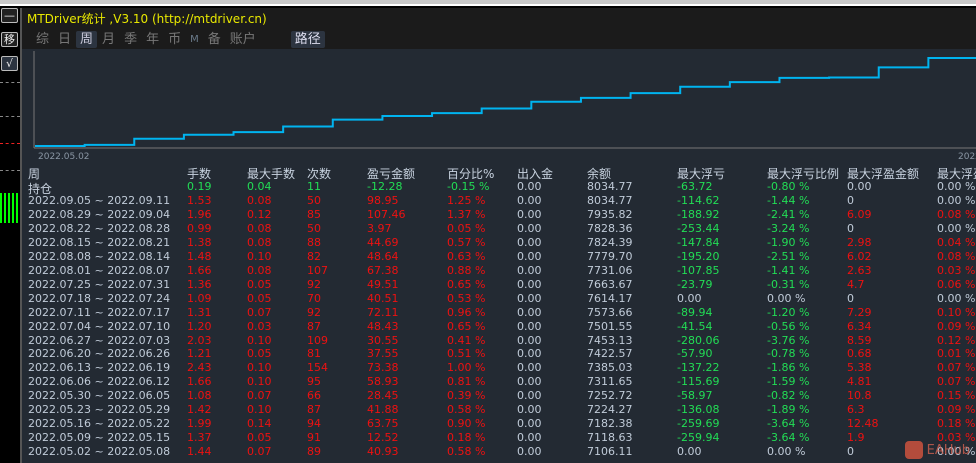  What do you see at coordinates (610, 186) in the screenshot?
I see `cell-col-7: 8034.77` at bounding box center [610, 186].